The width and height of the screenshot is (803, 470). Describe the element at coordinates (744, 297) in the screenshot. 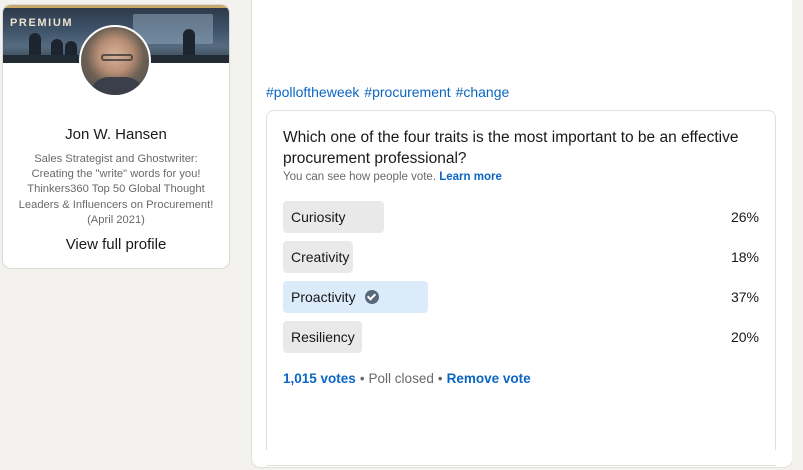

I see `poll-option-percent: 37%` at that location.